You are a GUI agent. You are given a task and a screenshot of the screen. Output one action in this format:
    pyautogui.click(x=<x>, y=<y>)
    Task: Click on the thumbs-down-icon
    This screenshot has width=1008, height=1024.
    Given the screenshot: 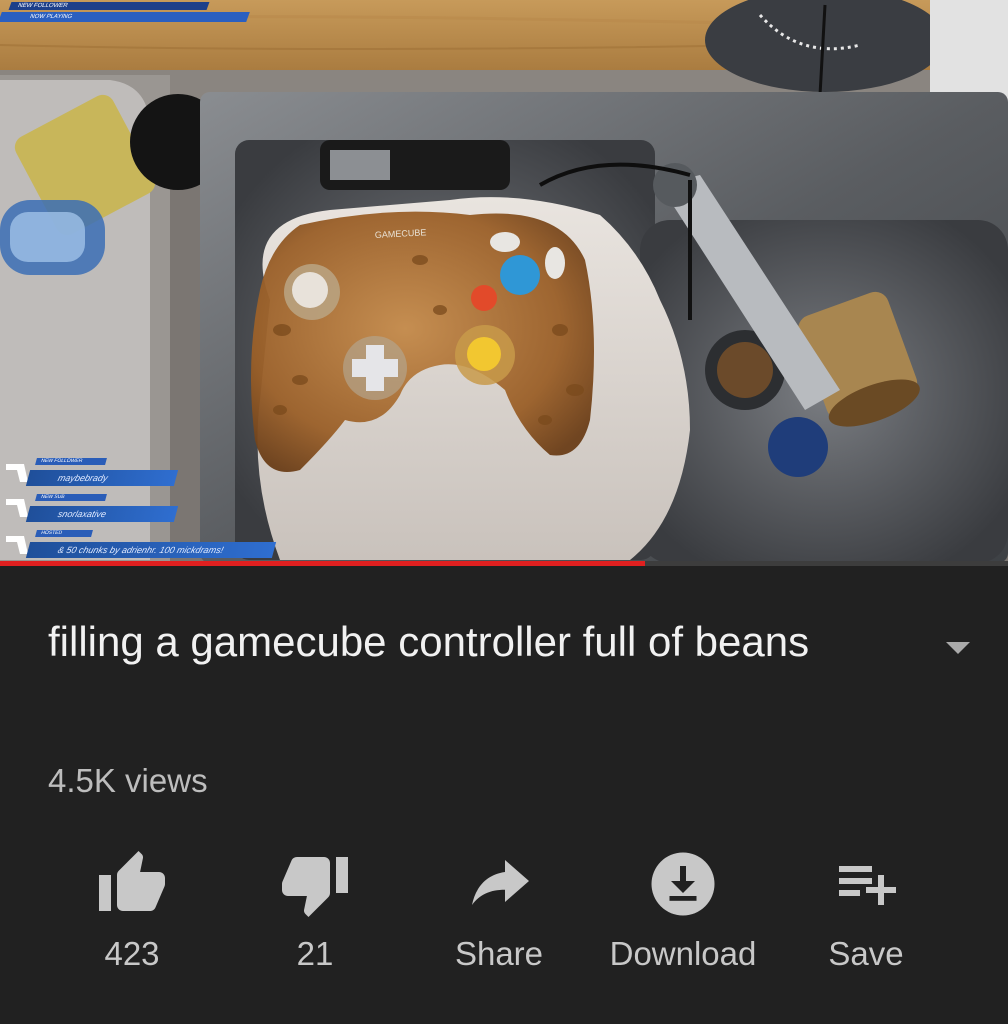 What is the action you would take?
    pyautogui.click(x=315, y=887)
    